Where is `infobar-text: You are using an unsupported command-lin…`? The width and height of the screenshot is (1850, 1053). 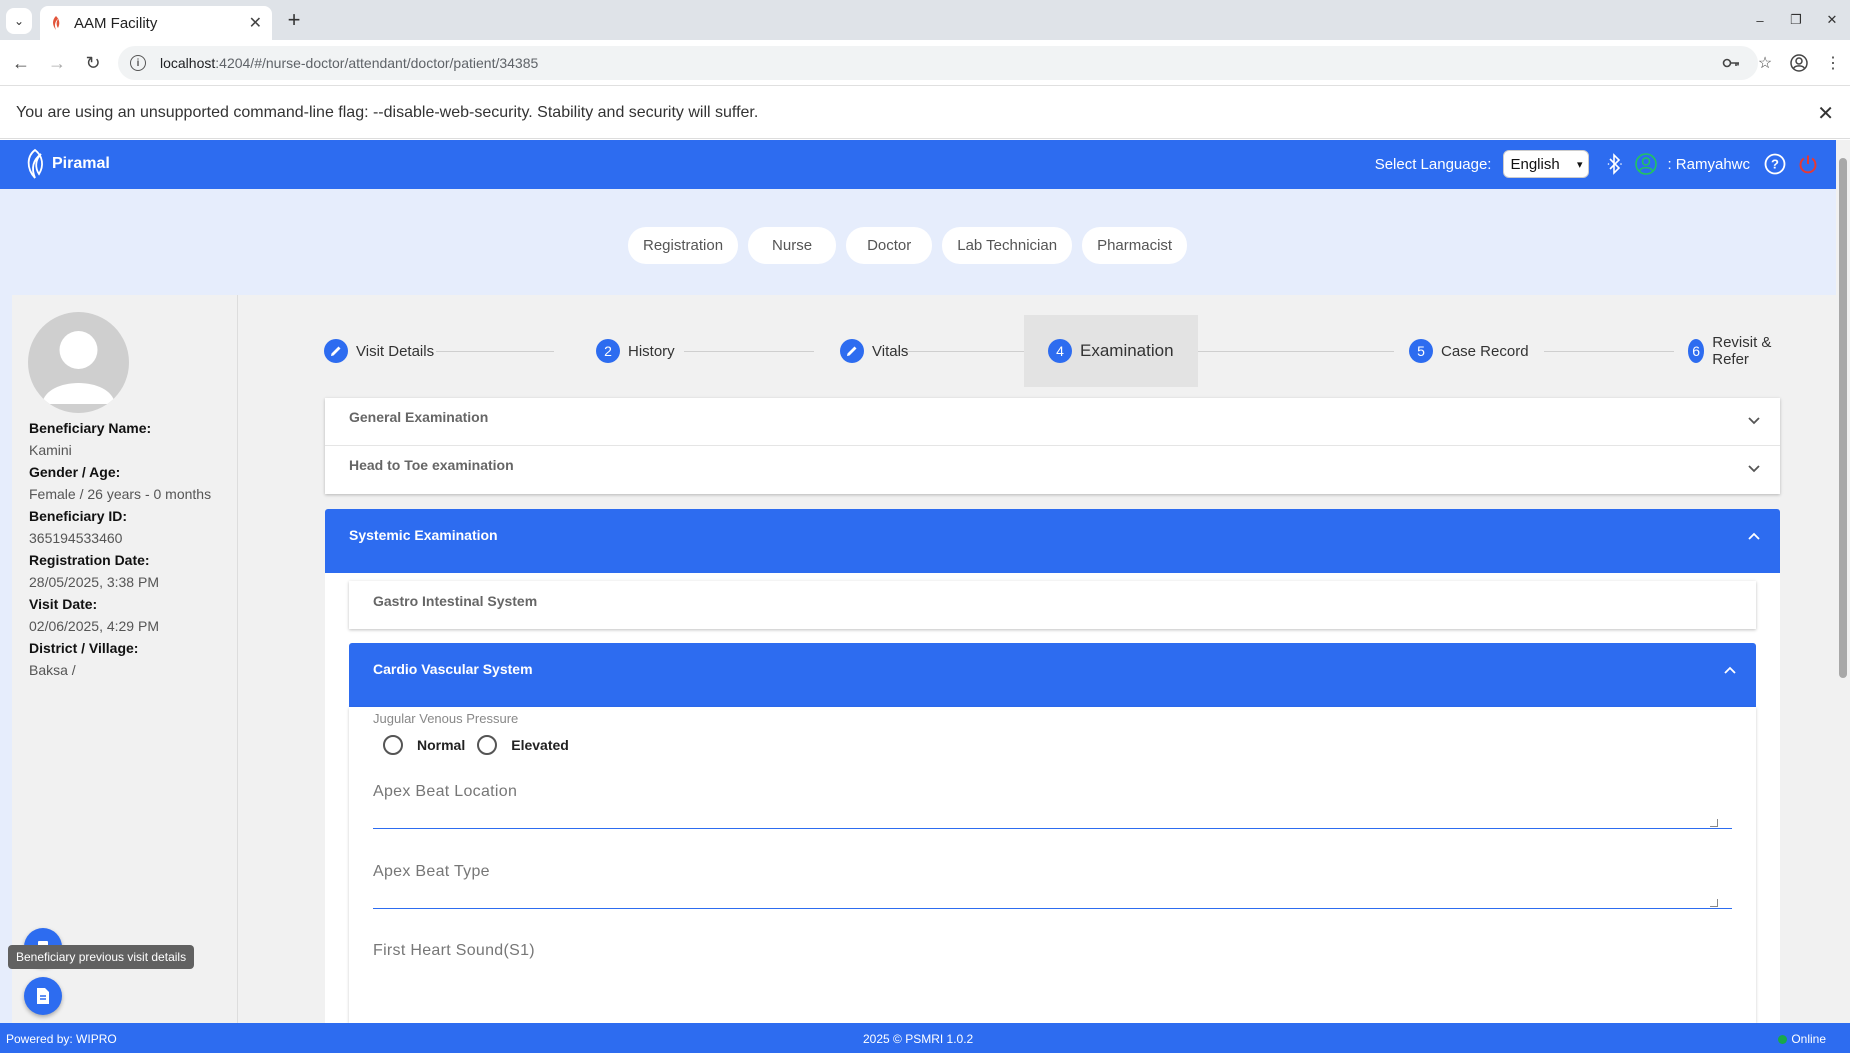
infobar-text: You are using an unsupported command-lin… is located at coordinates (387, 112).